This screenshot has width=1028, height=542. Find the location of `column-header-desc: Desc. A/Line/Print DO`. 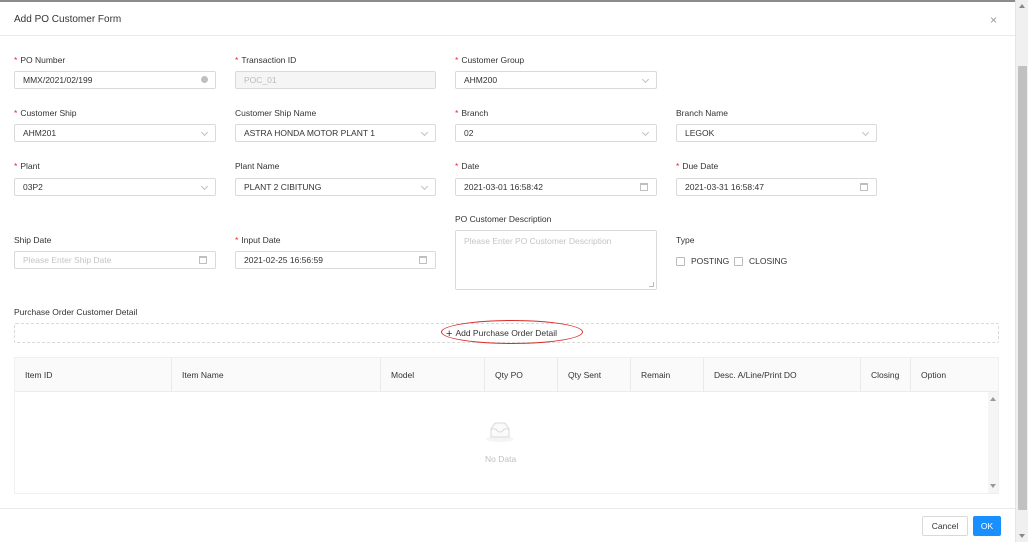

column-header-desc: Desc. A/Line/Print DO is located at coordinates (782, 375).